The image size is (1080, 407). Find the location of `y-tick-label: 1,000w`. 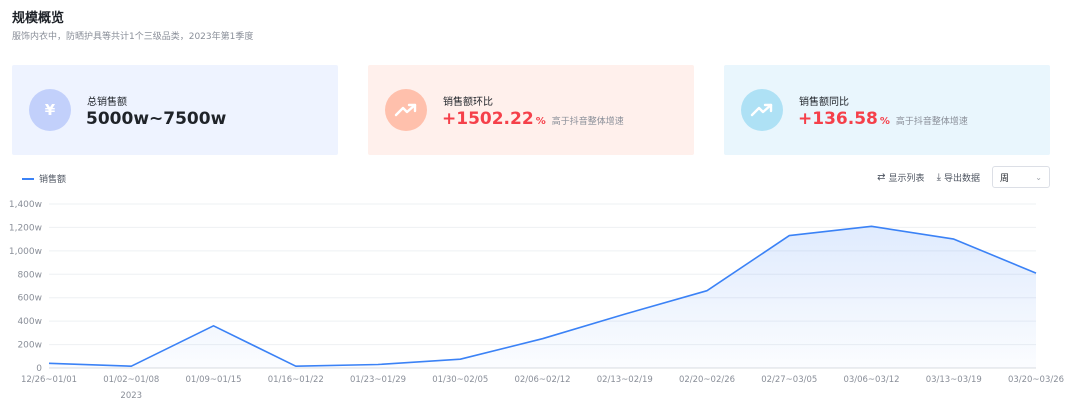

y-tick-label: 1,000w is located at coordinates (25, 252).